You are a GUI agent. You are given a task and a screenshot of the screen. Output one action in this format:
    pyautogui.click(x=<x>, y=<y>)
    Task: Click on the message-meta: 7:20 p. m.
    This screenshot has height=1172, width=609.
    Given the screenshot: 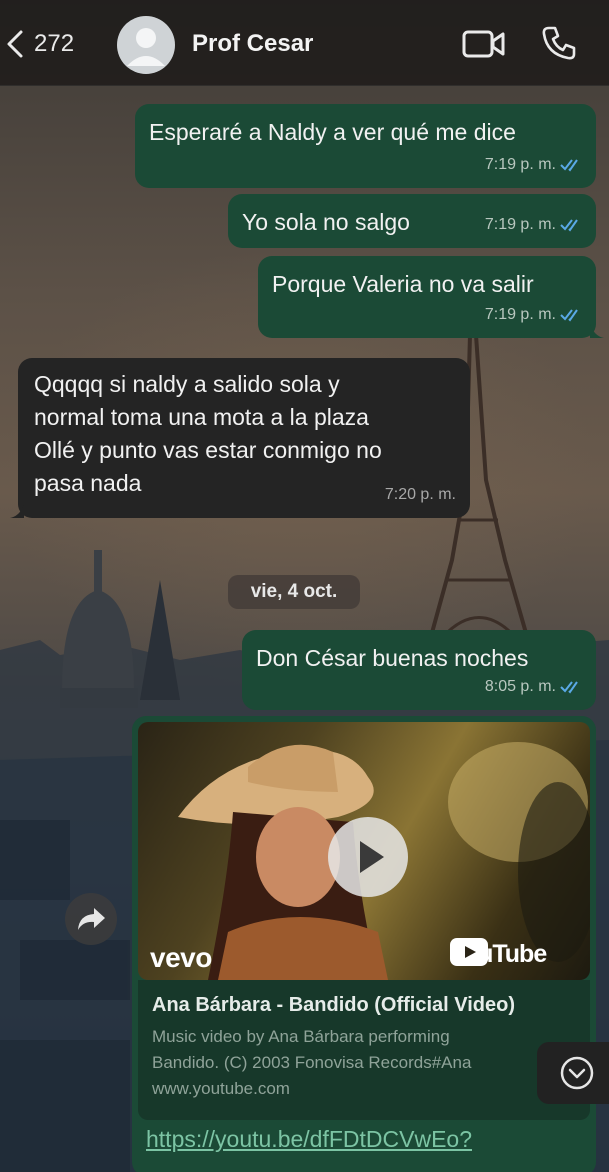 What is the action you would take?
    pyautogui.click(x=420, y=494)
    